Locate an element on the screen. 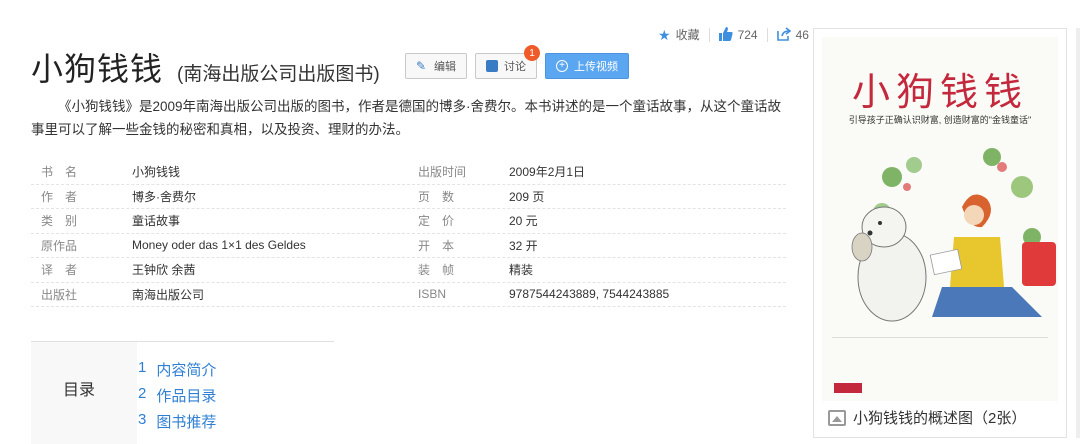 The image size is (1080, 444). collect-button: ★ 收藏 is located at coordinates (679, 34).